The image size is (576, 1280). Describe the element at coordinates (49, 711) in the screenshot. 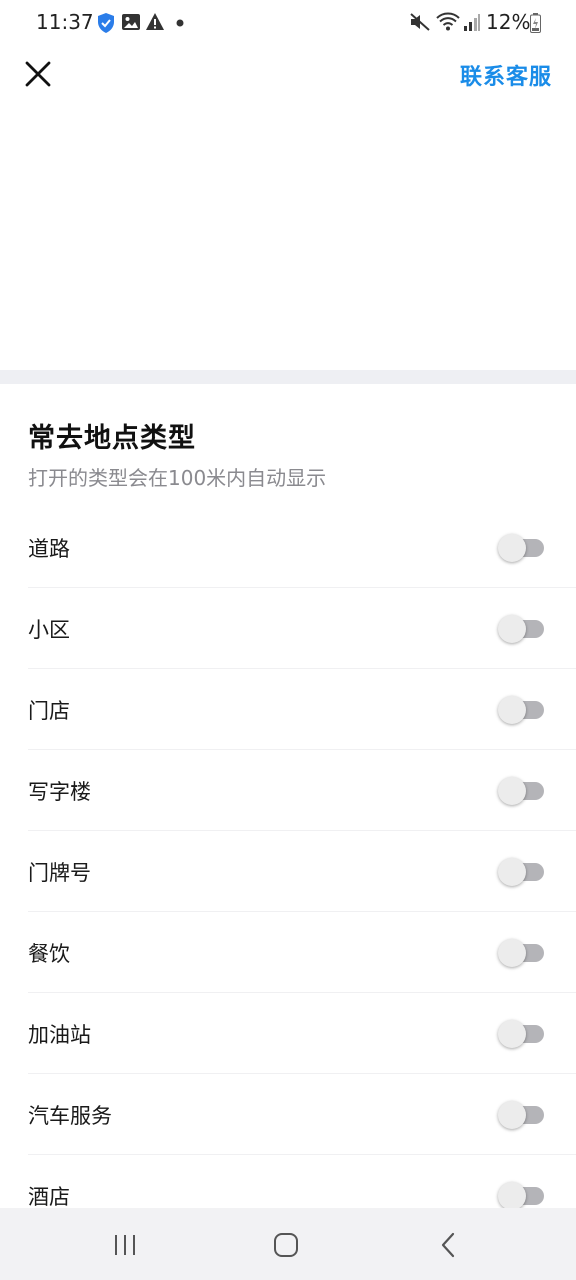

I see `type-label: 门店` at that location.